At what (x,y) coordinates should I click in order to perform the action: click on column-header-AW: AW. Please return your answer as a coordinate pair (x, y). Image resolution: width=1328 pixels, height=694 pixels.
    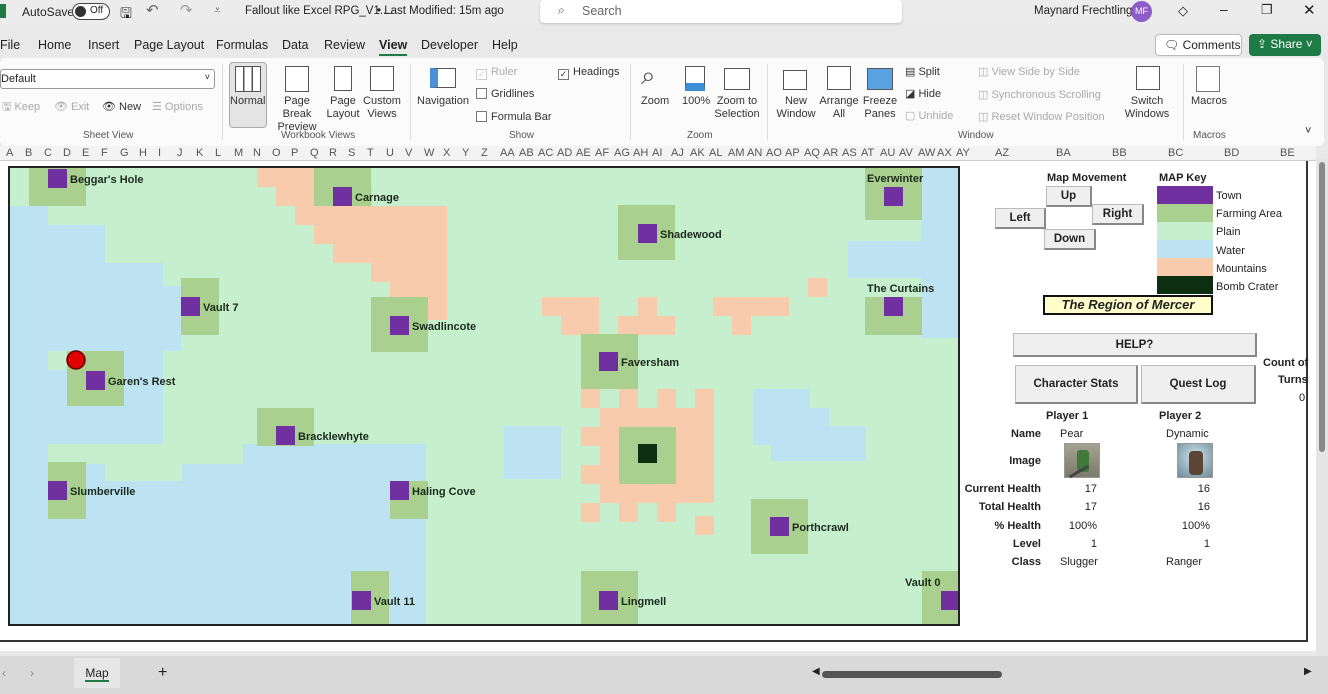
    Looking at the image, I should click on (926, 153).